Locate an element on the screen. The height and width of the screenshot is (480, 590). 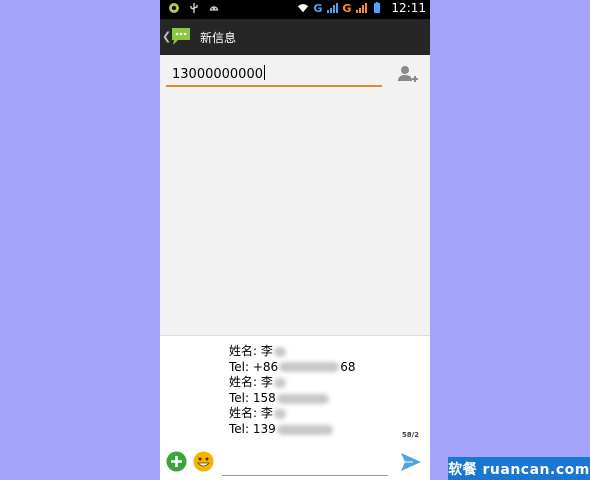
recipient-field: 13000000000 is located at coordinates (274, 74).